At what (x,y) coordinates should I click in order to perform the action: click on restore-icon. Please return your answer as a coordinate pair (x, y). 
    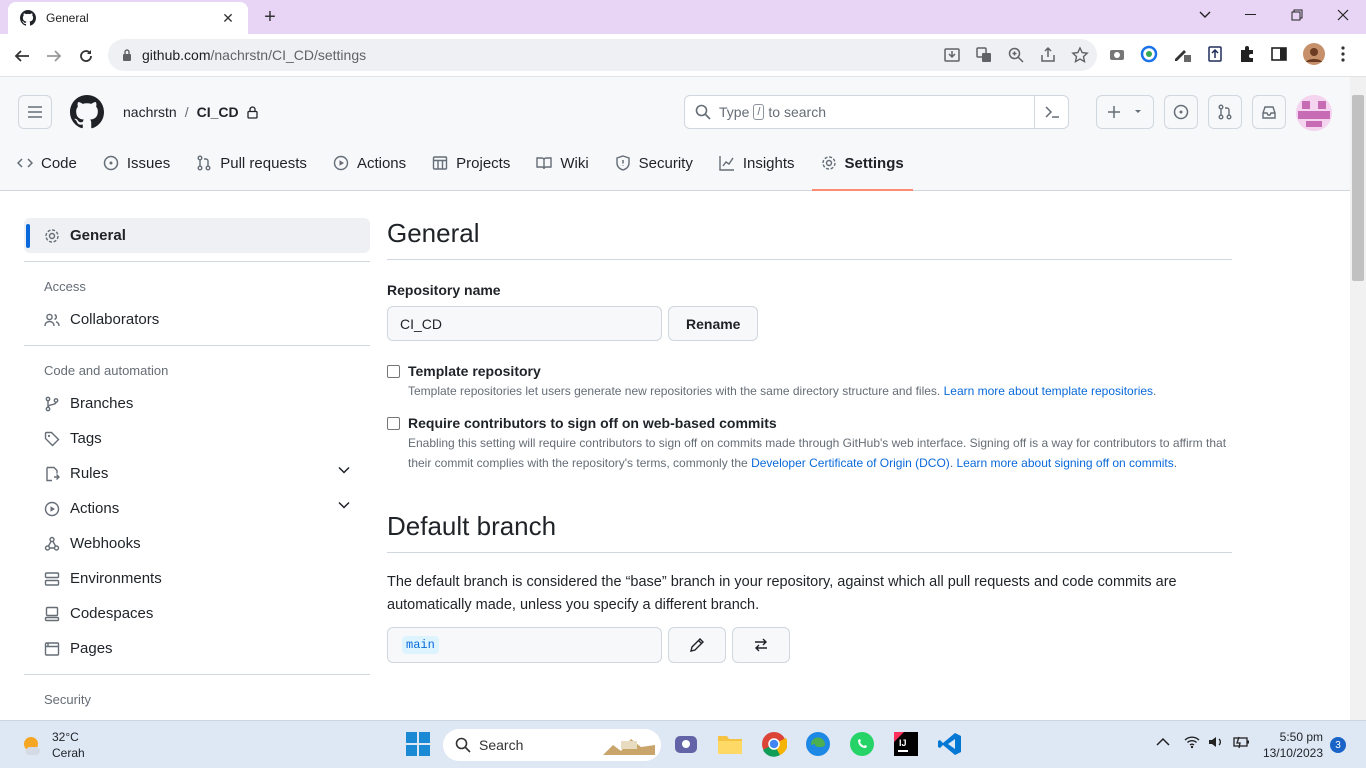
    Looking at the image, I should click on (1297, 15).